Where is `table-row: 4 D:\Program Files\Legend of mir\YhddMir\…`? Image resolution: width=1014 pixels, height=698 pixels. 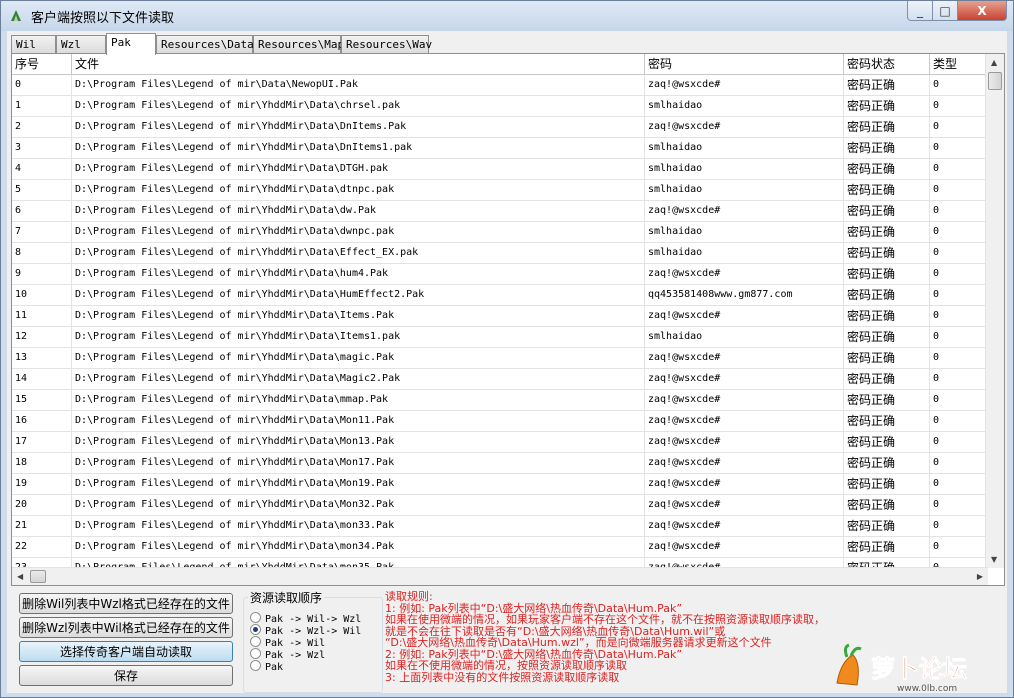 table-row: 4 D:\Program Files\Legend of mir\YhddMir\… is located at coordinates (499, 169).